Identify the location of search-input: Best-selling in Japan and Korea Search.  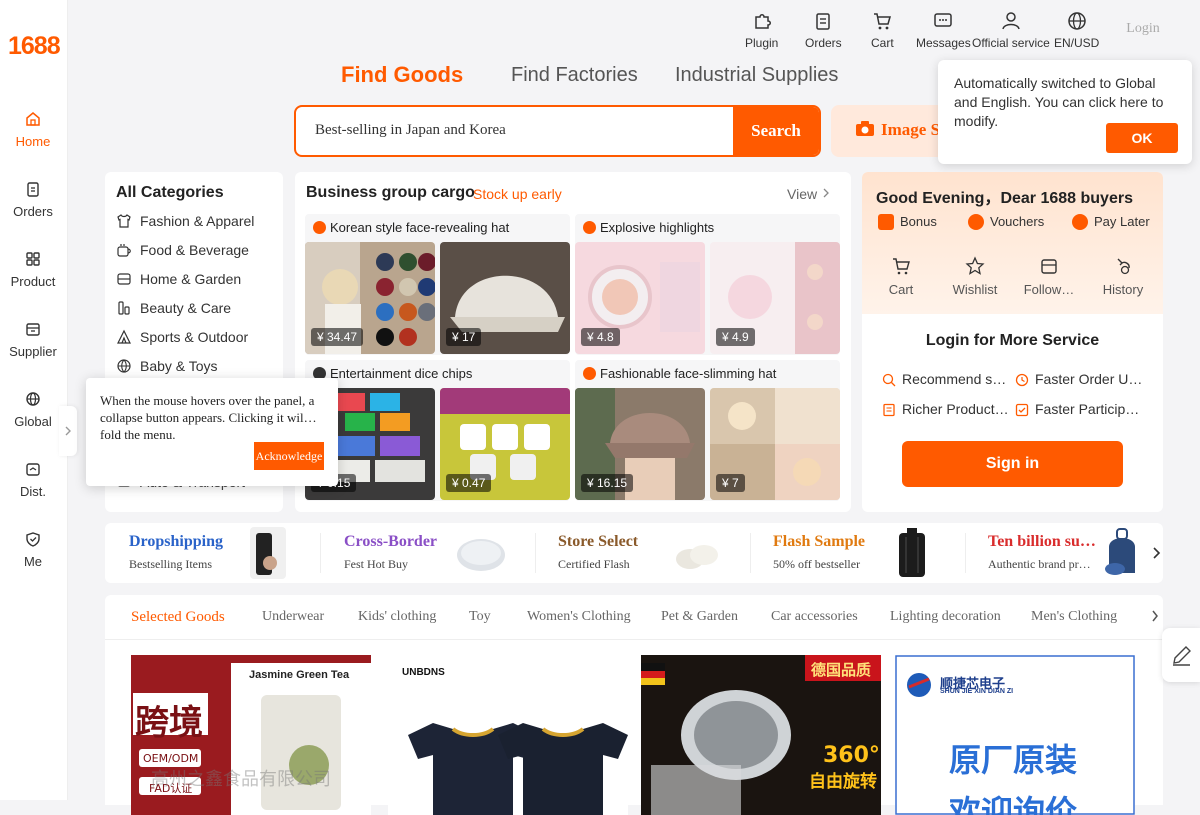
(557, 131).